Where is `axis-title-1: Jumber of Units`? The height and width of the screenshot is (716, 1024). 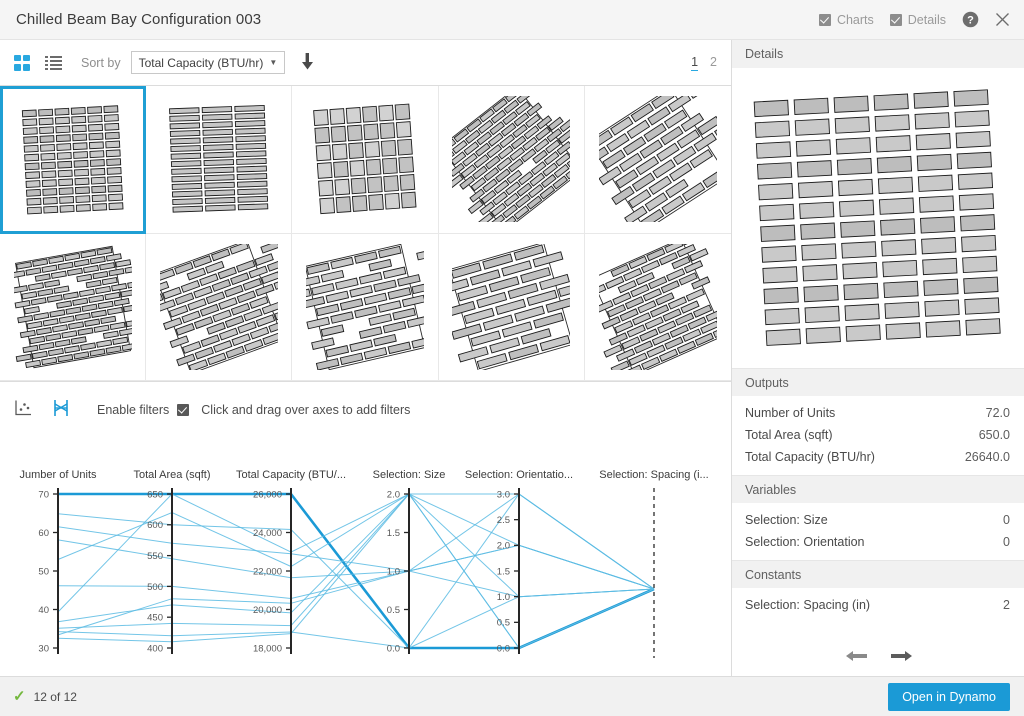 axis-title-1: Jumber of Units is located at coordinates (58, 475).